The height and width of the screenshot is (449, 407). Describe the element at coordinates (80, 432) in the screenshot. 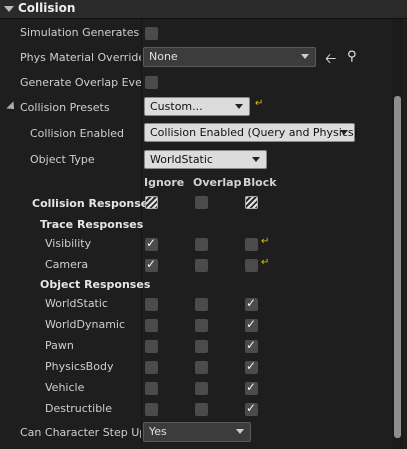

I see `step-up-label: Can Character Step Up O` at that location.